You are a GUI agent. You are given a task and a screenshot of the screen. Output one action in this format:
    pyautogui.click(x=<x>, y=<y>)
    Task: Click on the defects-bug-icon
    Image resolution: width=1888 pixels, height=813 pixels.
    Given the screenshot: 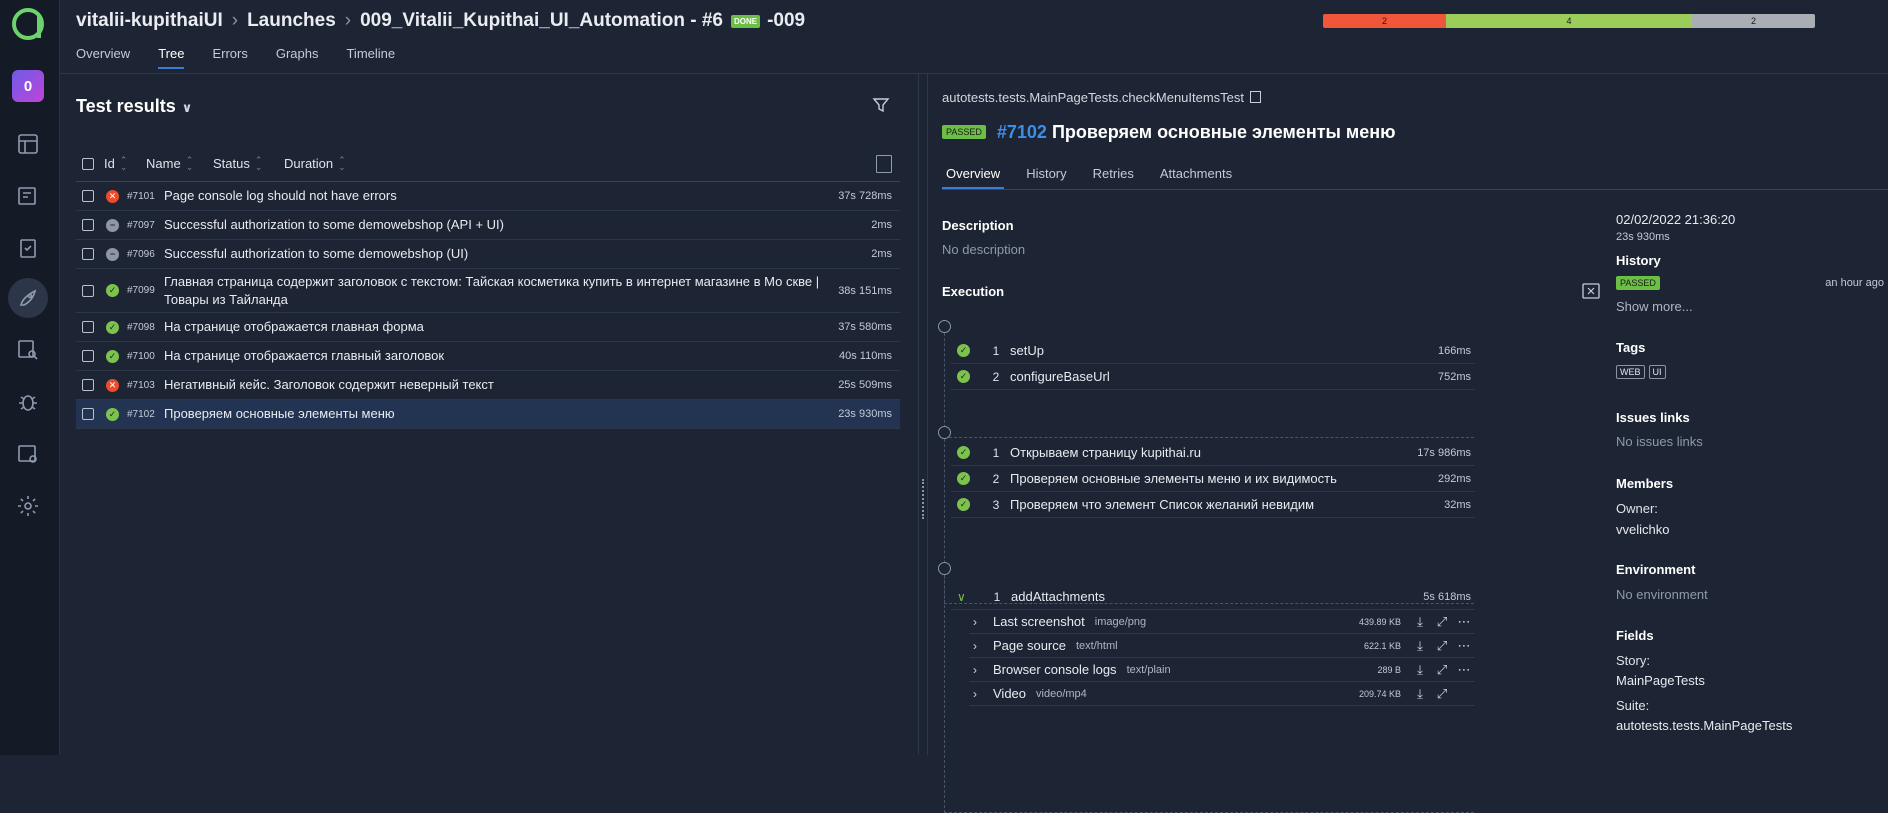 What is the action you would take?
    pyautogui.click(x=28, y=402)
    